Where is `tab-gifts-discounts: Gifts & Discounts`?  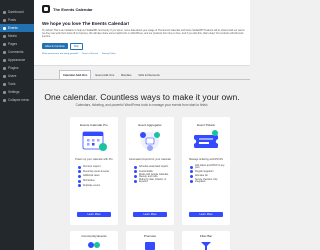
tab-gifts-discounts: Gifts & Discounts is located at coordinates (148, 75).